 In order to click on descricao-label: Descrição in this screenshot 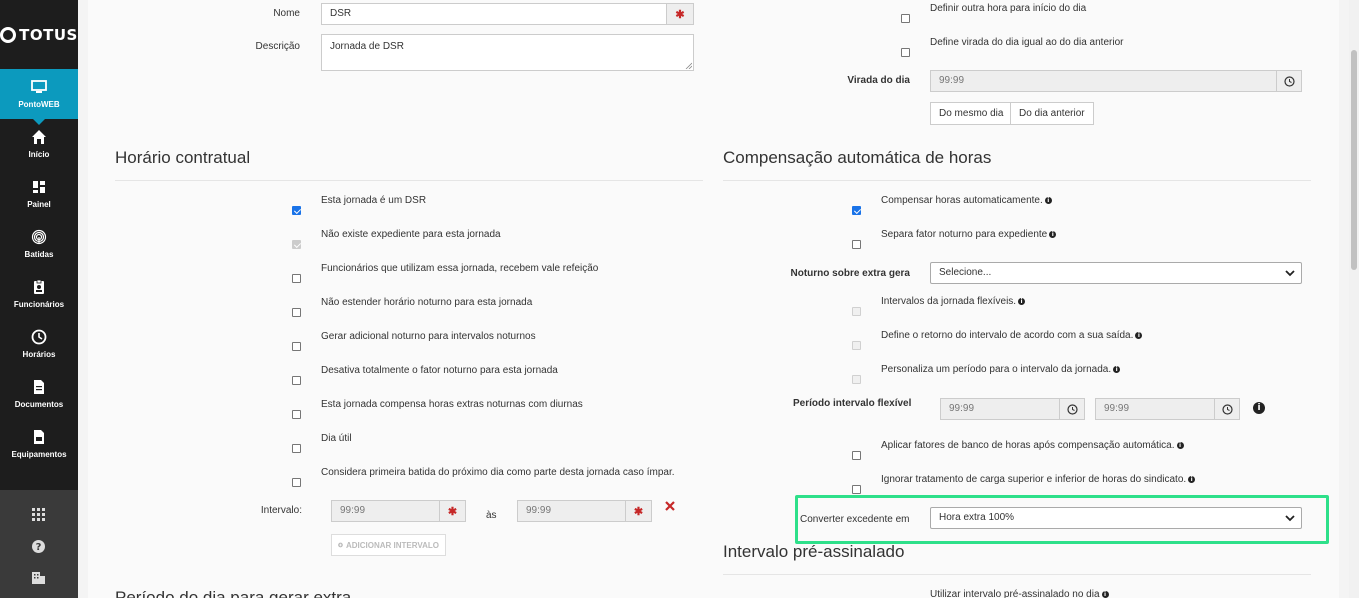, I will do `click(277, 46)`.